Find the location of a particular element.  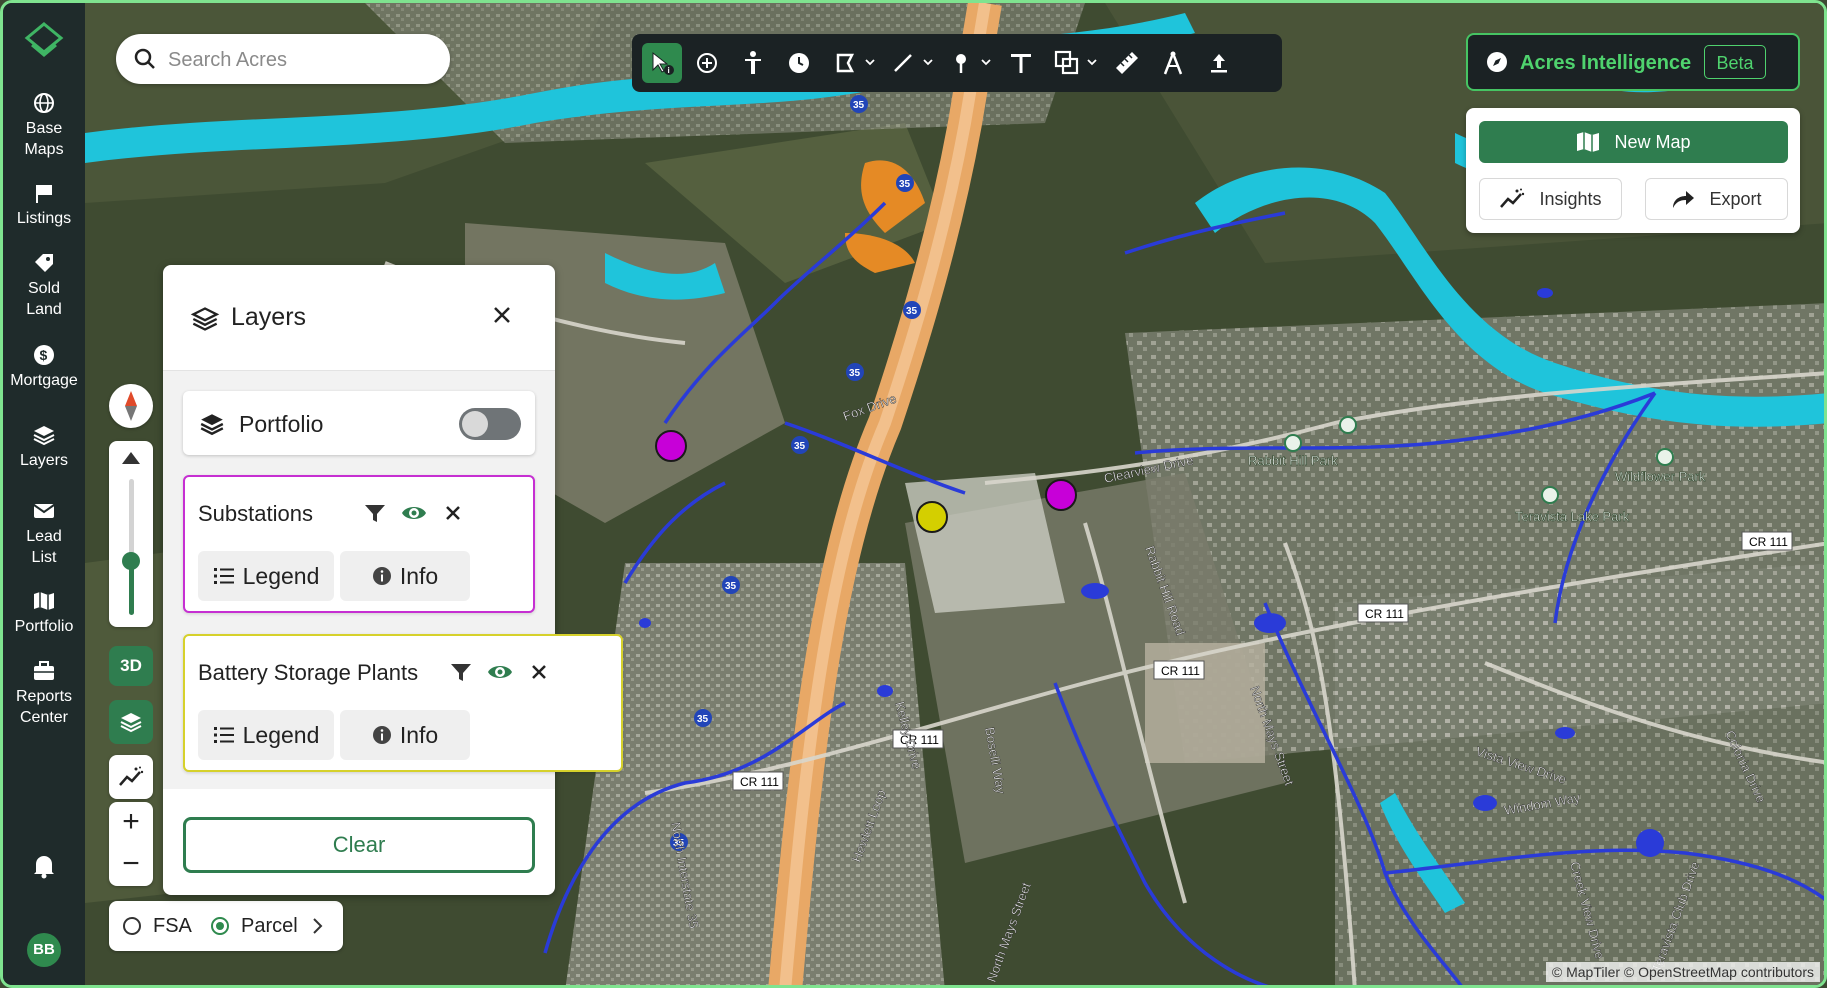

zoom-control: + − is located at coordinates (131, 844).